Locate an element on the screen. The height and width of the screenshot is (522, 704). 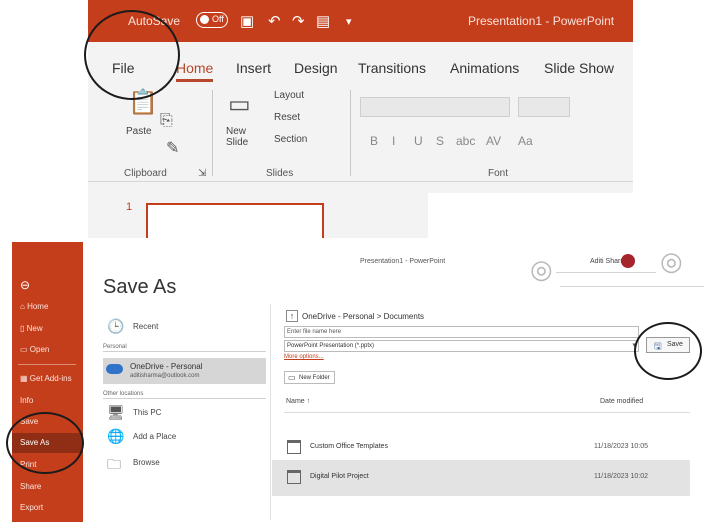
present-icon: ▤ is located at coordinates (323, 21).